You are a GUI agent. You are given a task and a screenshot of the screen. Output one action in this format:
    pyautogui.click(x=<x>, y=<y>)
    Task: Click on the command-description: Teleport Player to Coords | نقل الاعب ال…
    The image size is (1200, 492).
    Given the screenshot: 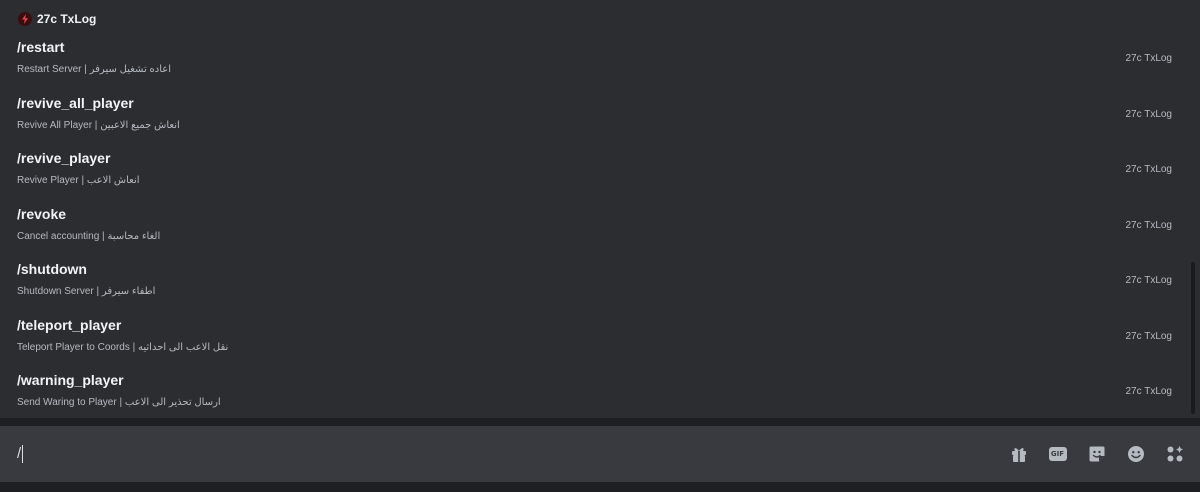 What is the action you would take?
    pyautogui.click(x=123, y=347)
    